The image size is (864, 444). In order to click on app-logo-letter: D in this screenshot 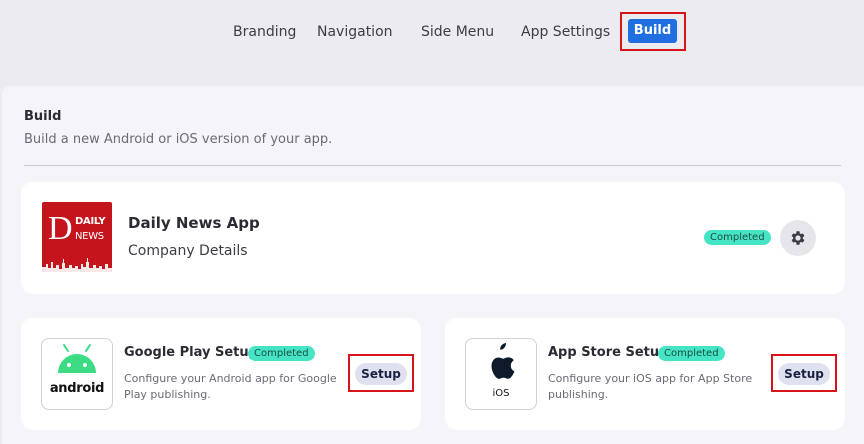, I will do `click(60, 228)`.